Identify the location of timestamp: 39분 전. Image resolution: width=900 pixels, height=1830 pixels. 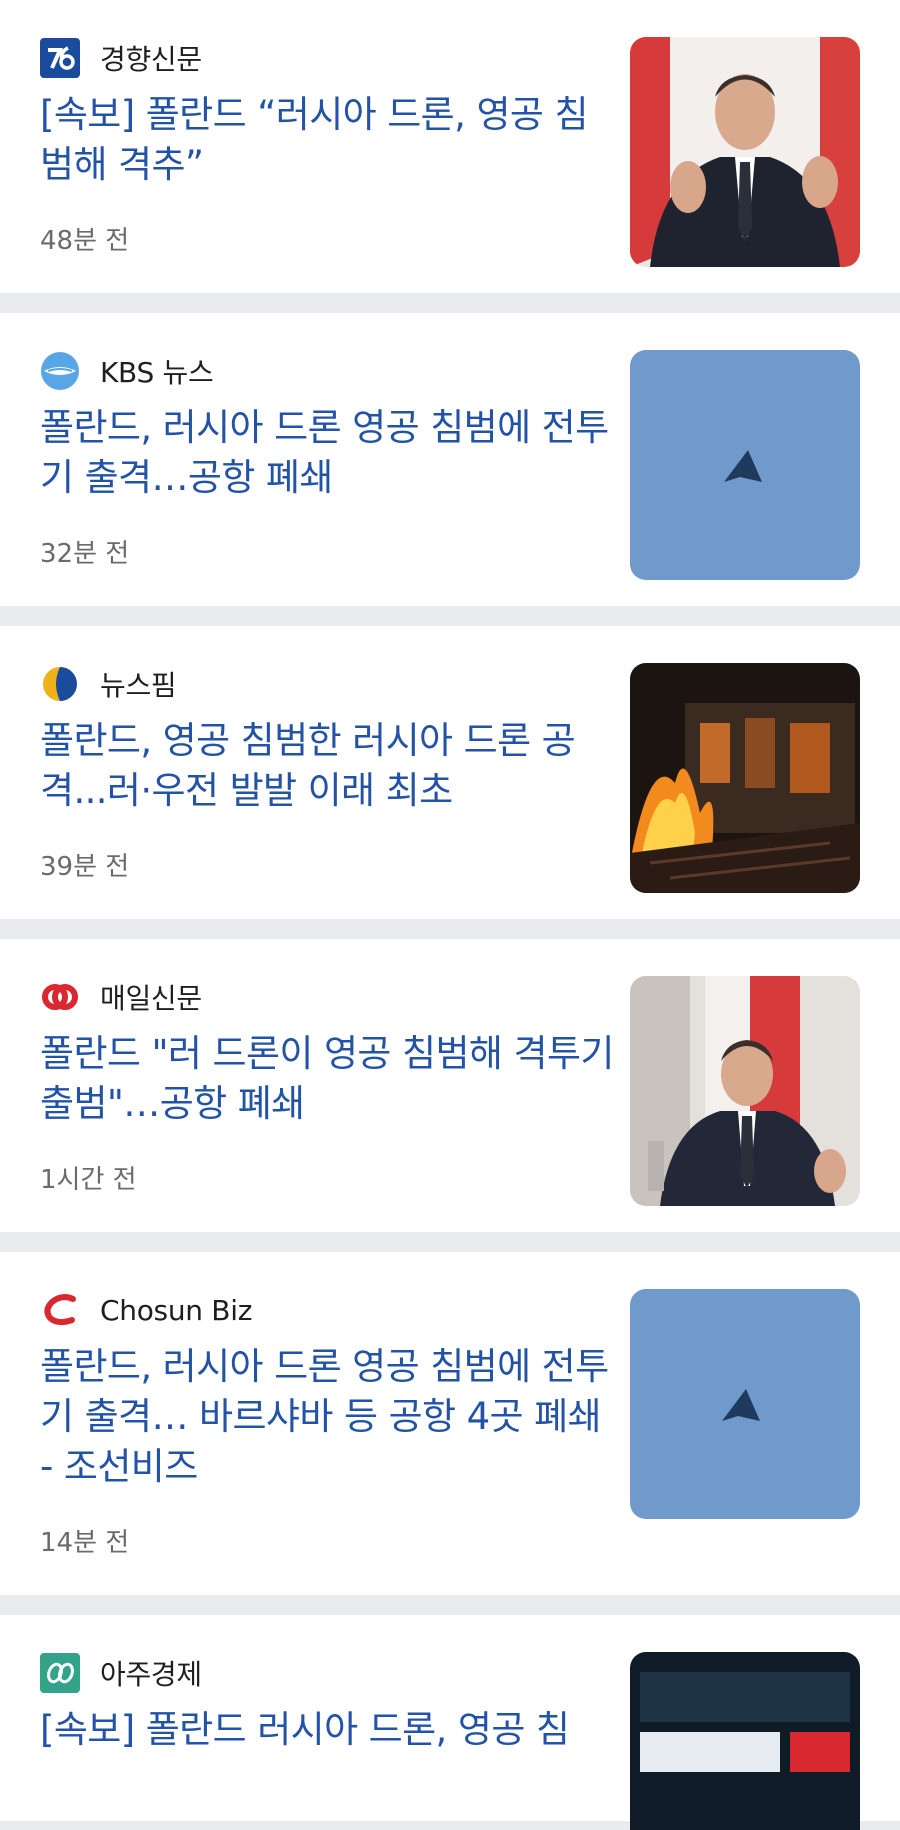
(85, 867).